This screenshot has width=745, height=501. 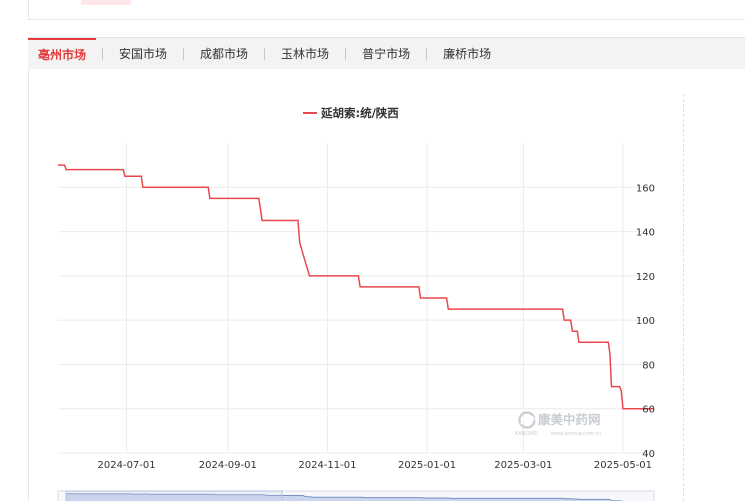 What do you see at coordinates (527, 420) in the screenshot?
I see `kangmei-logo-icon` at bounding box center [527, 420].